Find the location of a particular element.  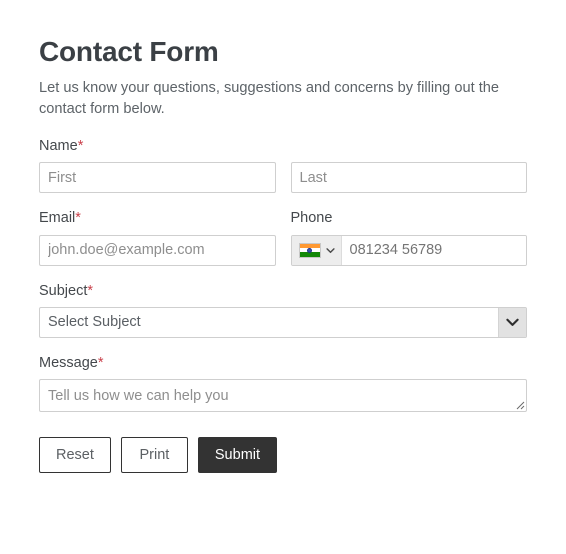

phone-col: Phone is located at coordinates (409, 238).